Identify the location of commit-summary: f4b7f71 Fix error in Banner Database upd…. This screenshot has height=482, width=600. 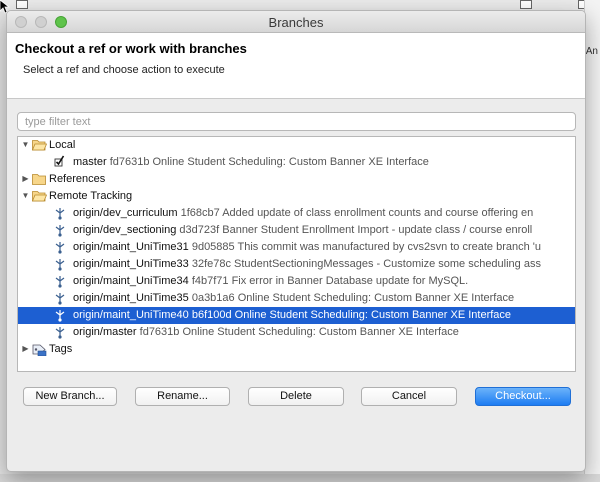
(330, 281).